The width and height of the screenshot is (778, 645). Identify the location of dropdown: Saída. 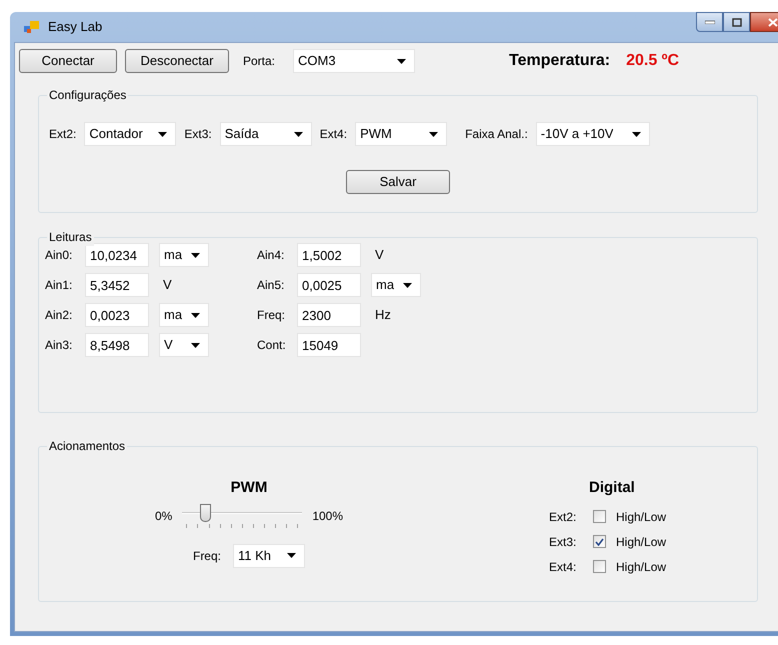
(266, 134).